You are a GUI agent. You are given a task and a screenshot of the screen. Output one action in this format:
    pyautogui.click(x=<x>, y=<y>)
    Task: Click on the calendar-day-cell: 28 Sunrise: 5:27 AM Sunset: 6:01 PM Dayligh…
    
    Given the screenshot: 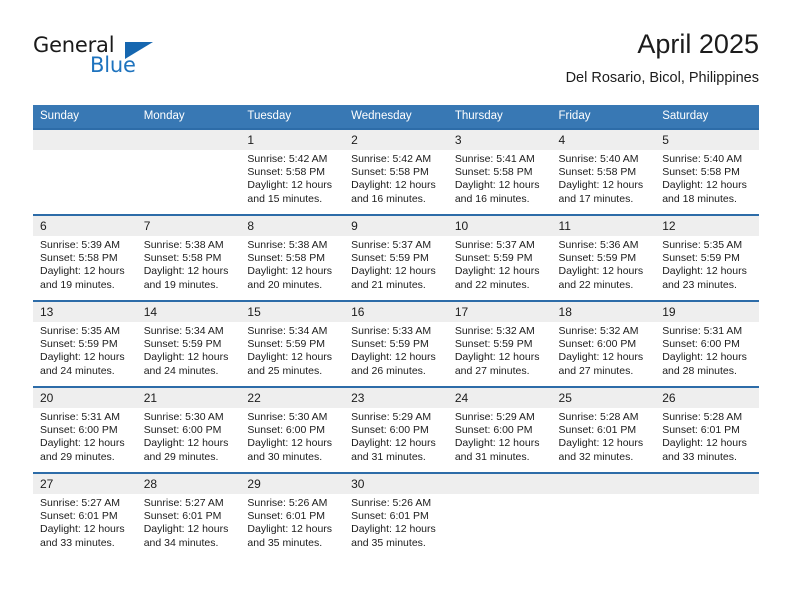 What is the action you would take?
    pyautogui.click(x=188, y=515)
    